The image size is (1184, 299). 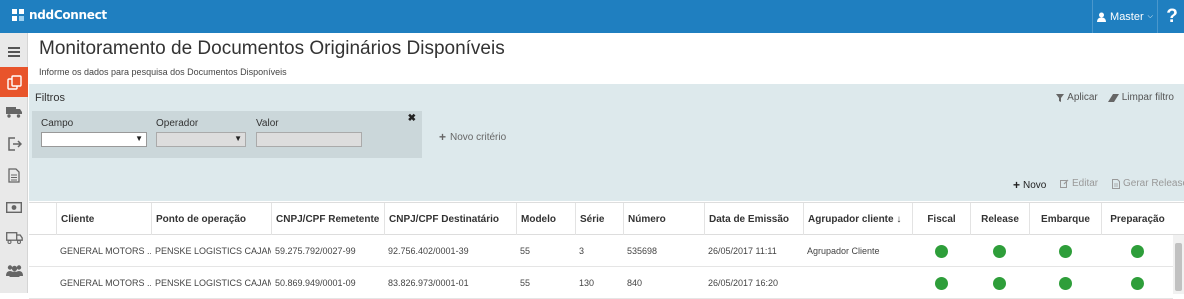 I want to click on table-toolbar: + Novo Editar Gerar Release, so click(x=606, y=185).